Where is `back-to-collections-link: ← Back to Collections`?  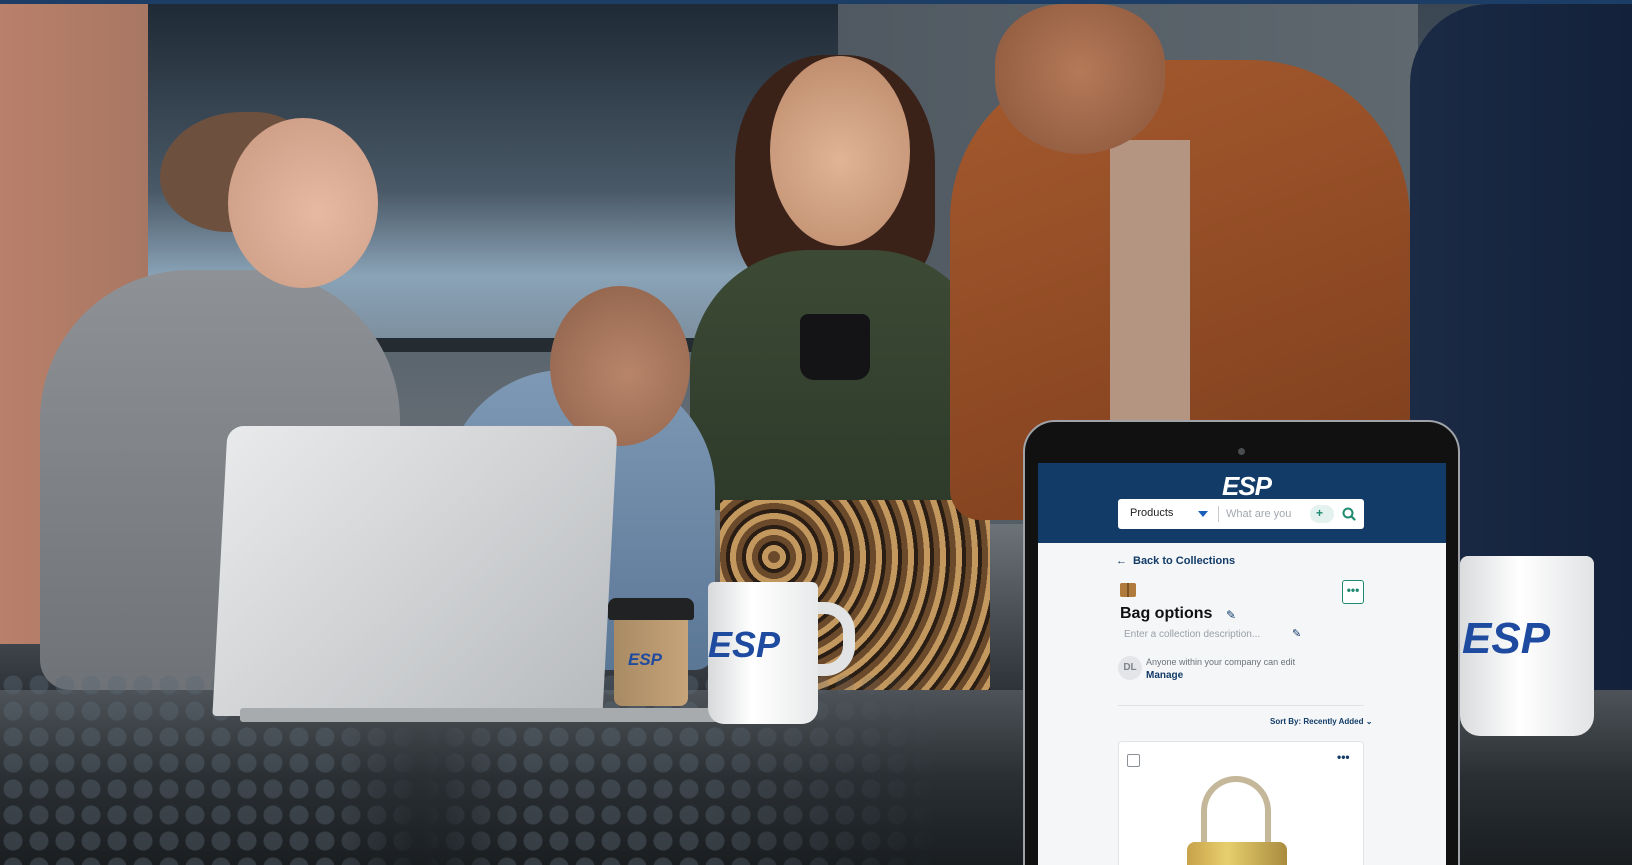
back-to-collections-link: ← Back to Collections is located at coordinates (1175, 561).